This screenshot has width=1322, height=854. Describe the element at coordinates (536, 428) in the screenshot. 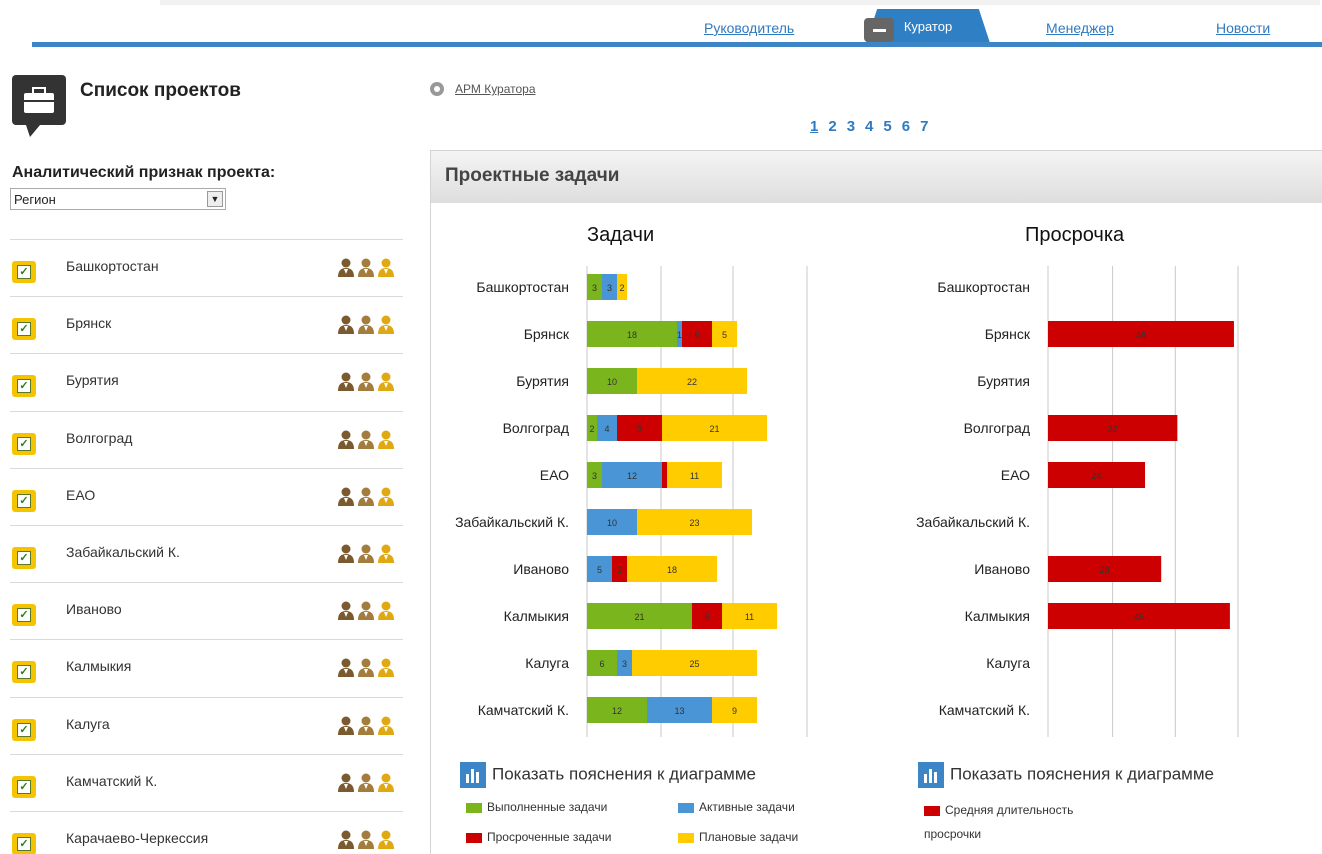

I see `category-label: Волгоград` at that location.